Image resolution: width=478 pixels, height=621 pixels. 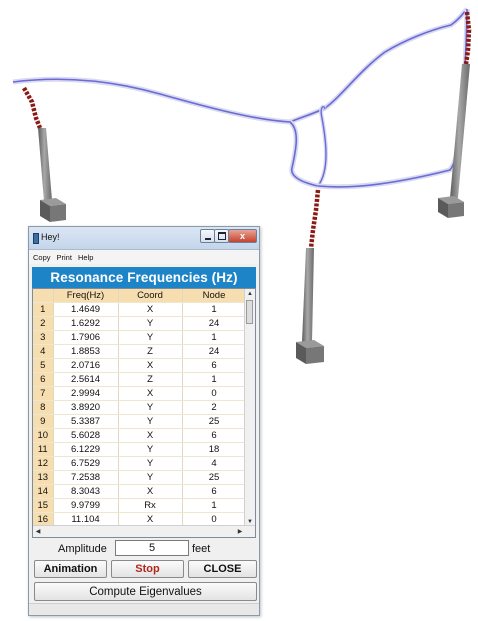 I want to click on pole-left-shaft, so click(x=45, y=164).